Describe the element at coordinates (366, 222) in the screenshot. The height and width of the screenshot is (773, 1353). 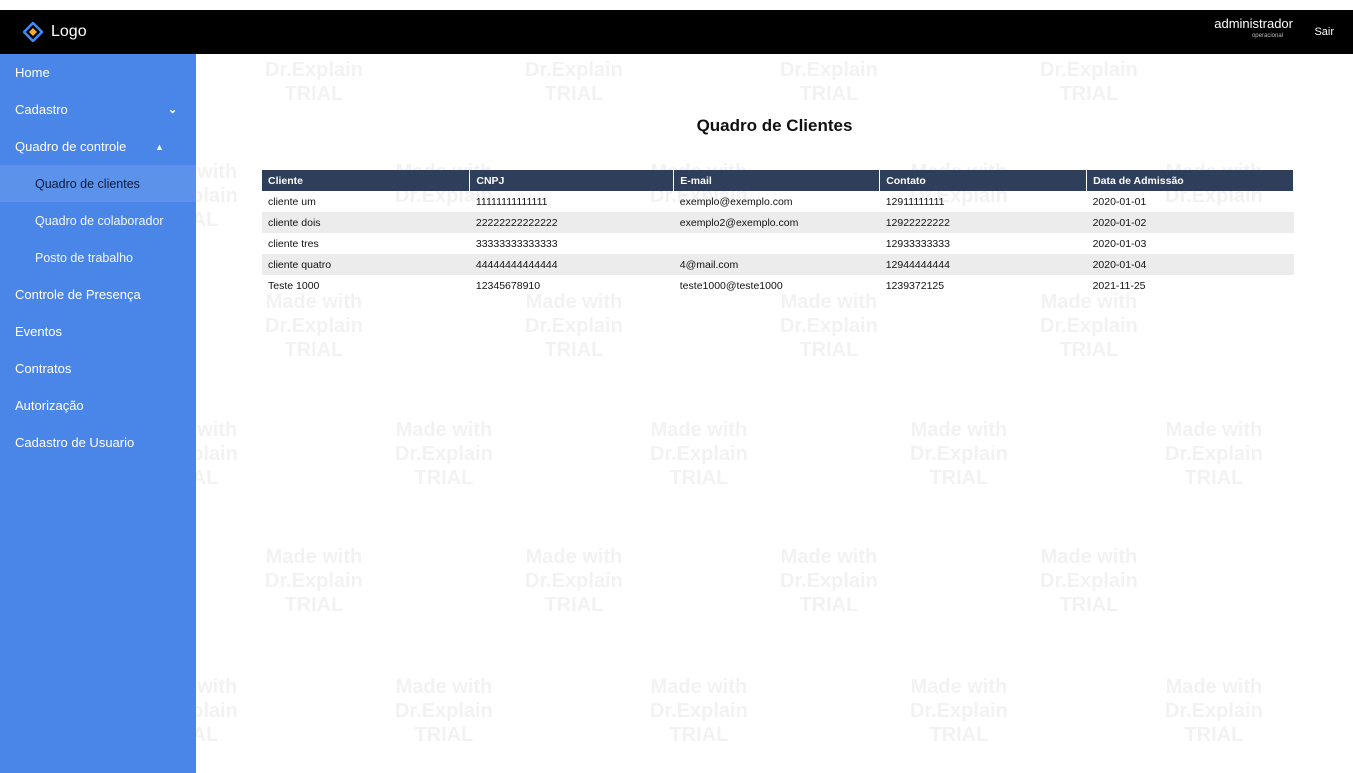
I see `cell-cliente: cliente dois` at that location.